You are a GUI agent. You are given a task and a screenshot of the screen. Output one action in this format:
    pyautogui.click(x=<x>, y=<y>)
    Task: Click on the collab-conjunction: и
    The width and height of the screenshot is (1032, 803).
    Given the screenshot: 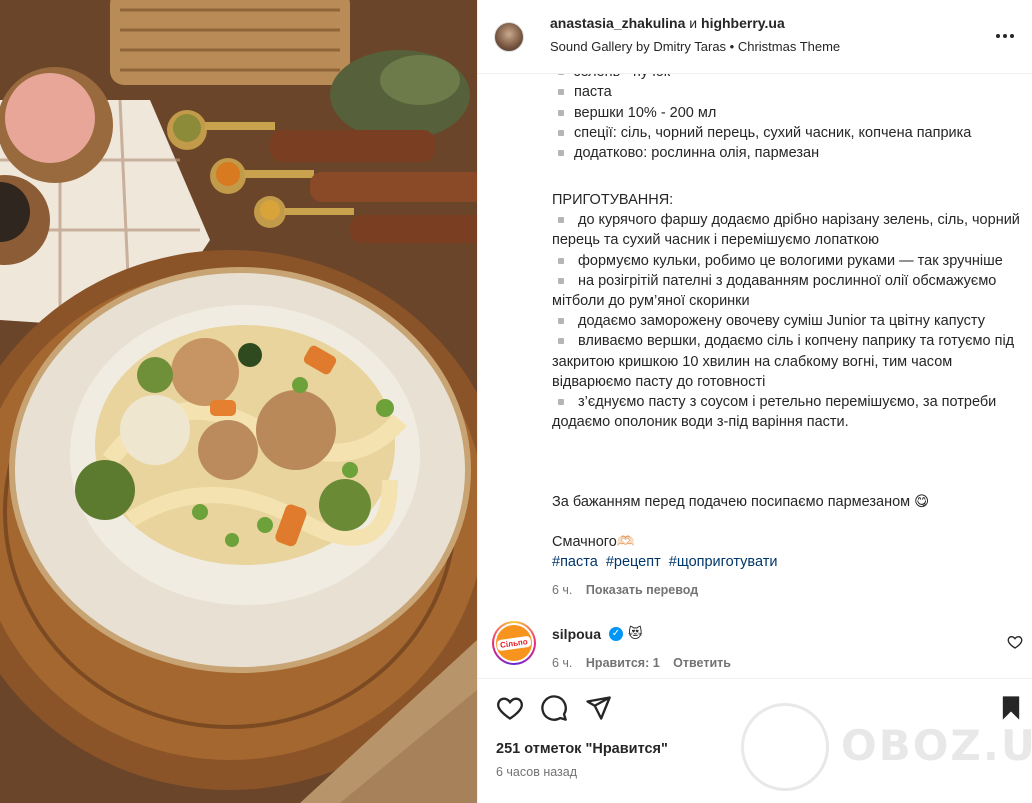 What is the action you would take?
    pyautogui.click(x=693, y=23)
    